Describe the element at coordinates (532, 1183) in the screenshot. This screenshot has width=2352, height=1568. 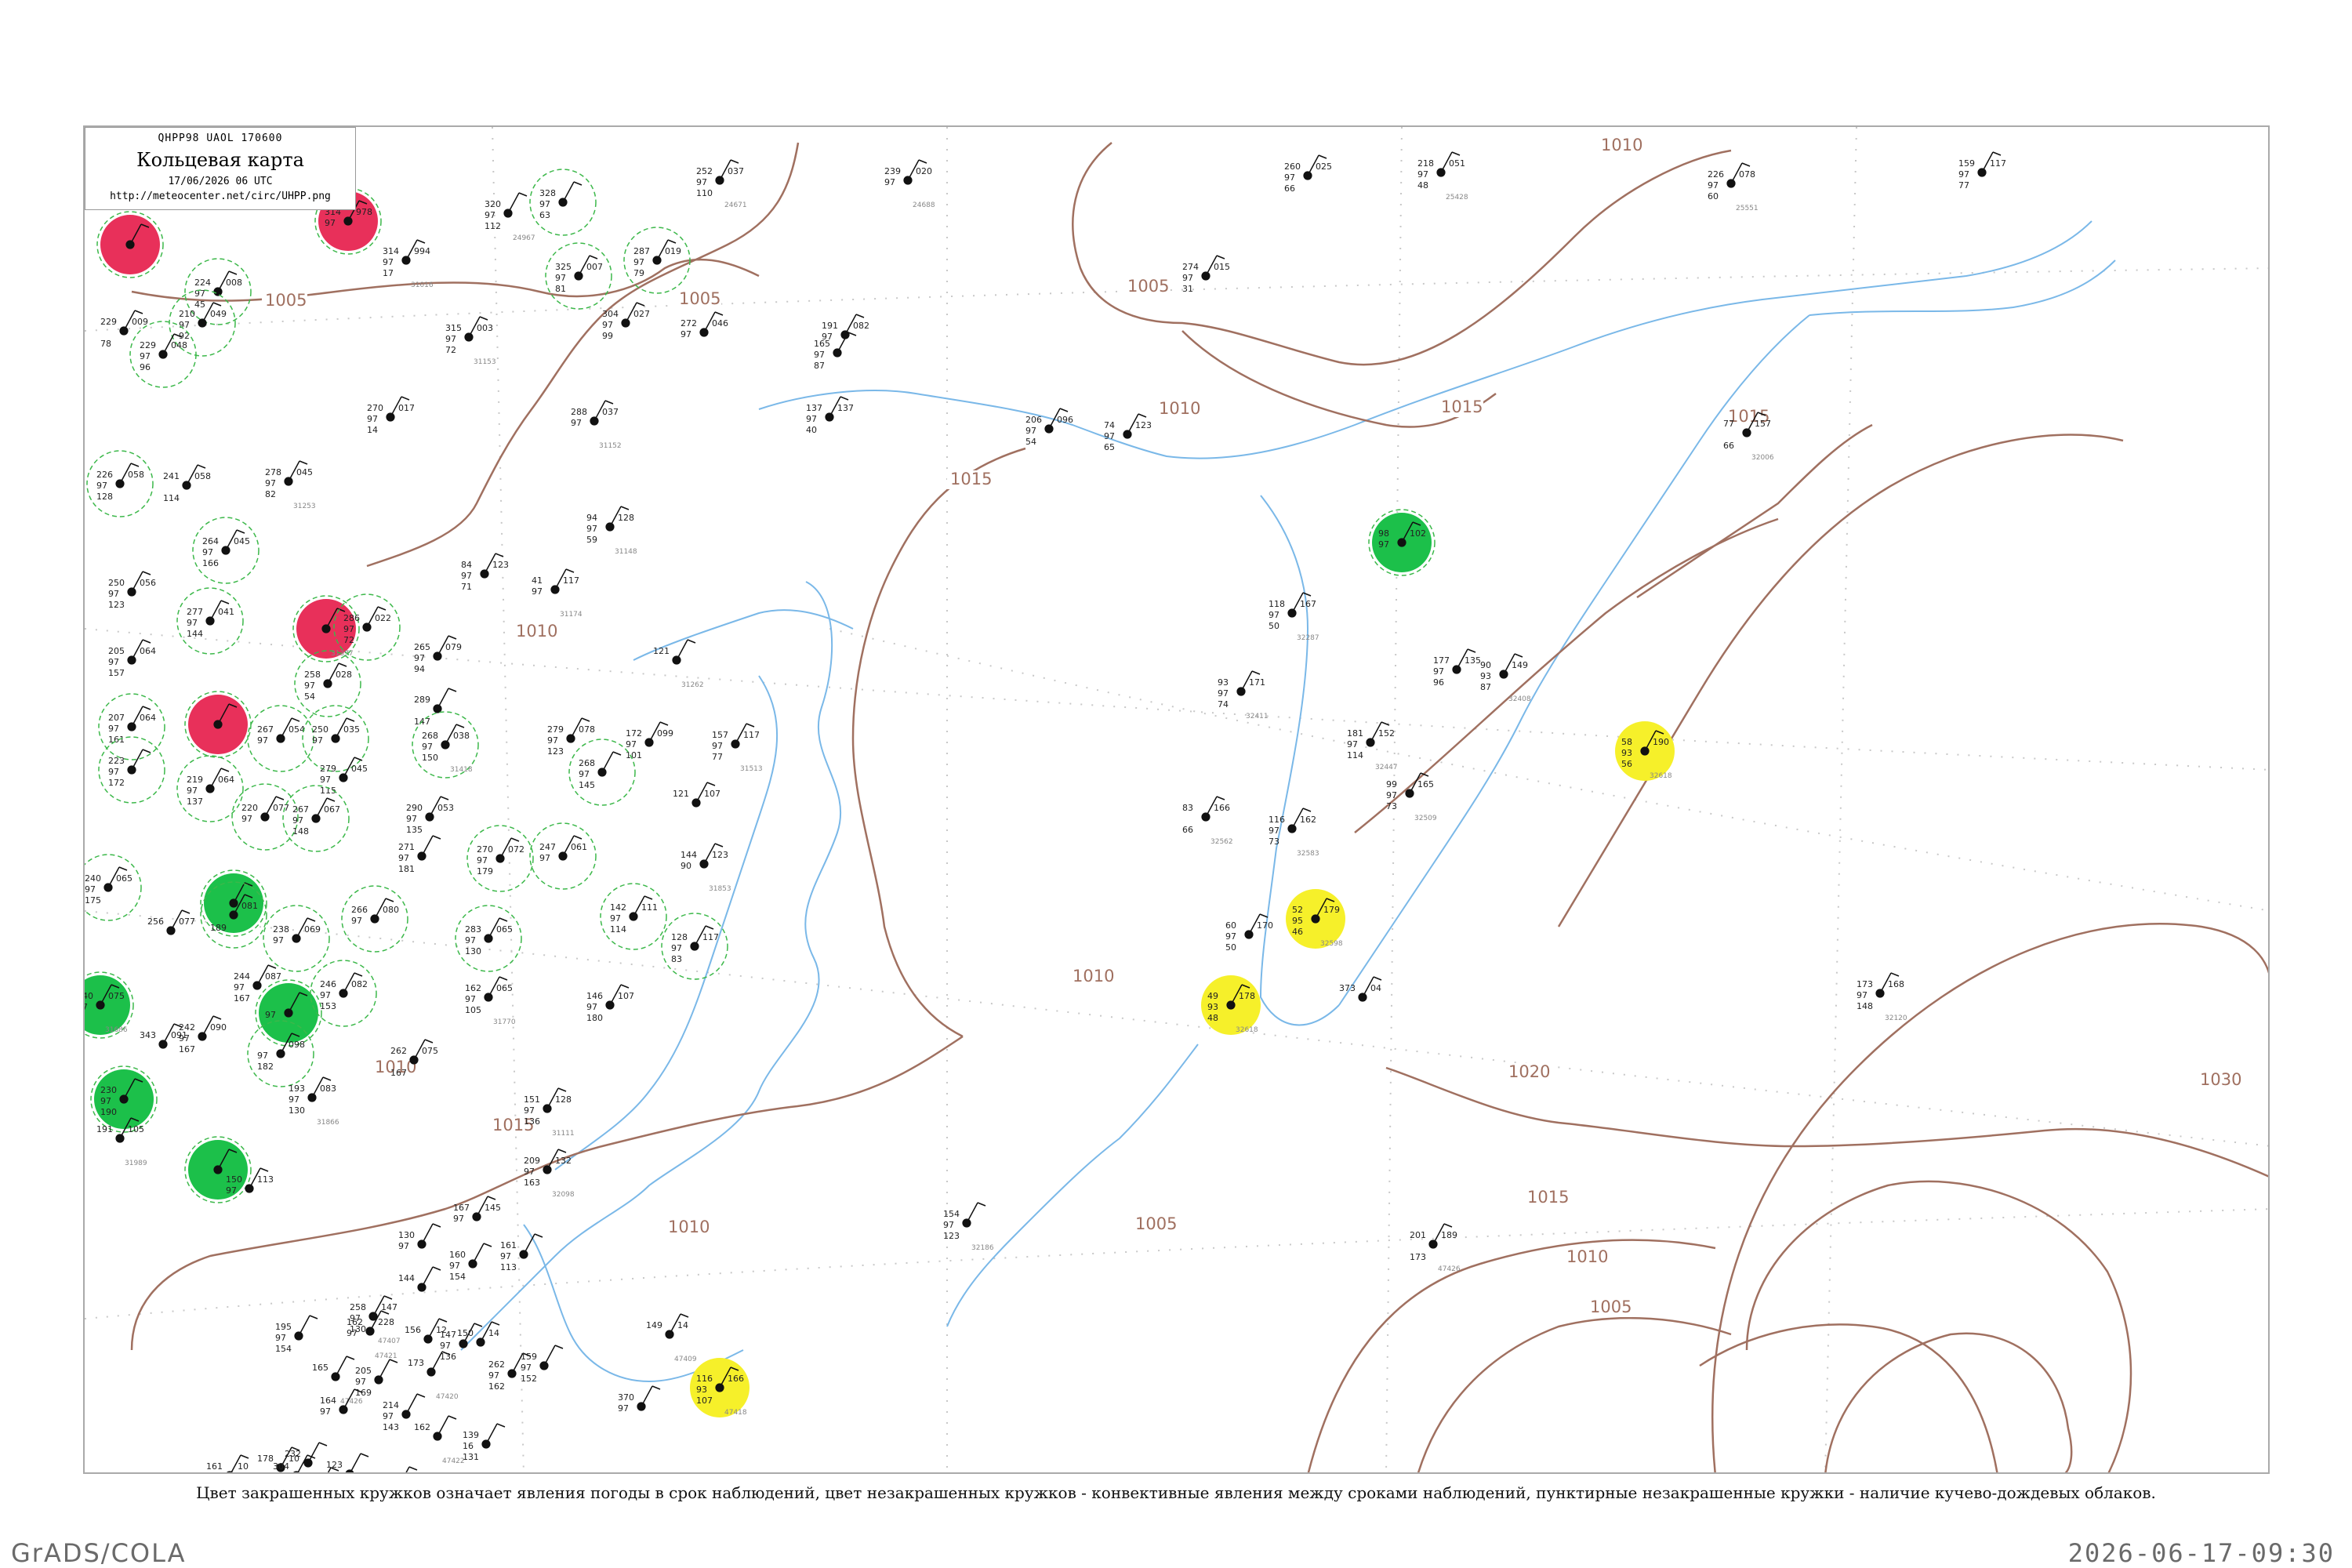
I see `station-dewpoint: 163` at that location.